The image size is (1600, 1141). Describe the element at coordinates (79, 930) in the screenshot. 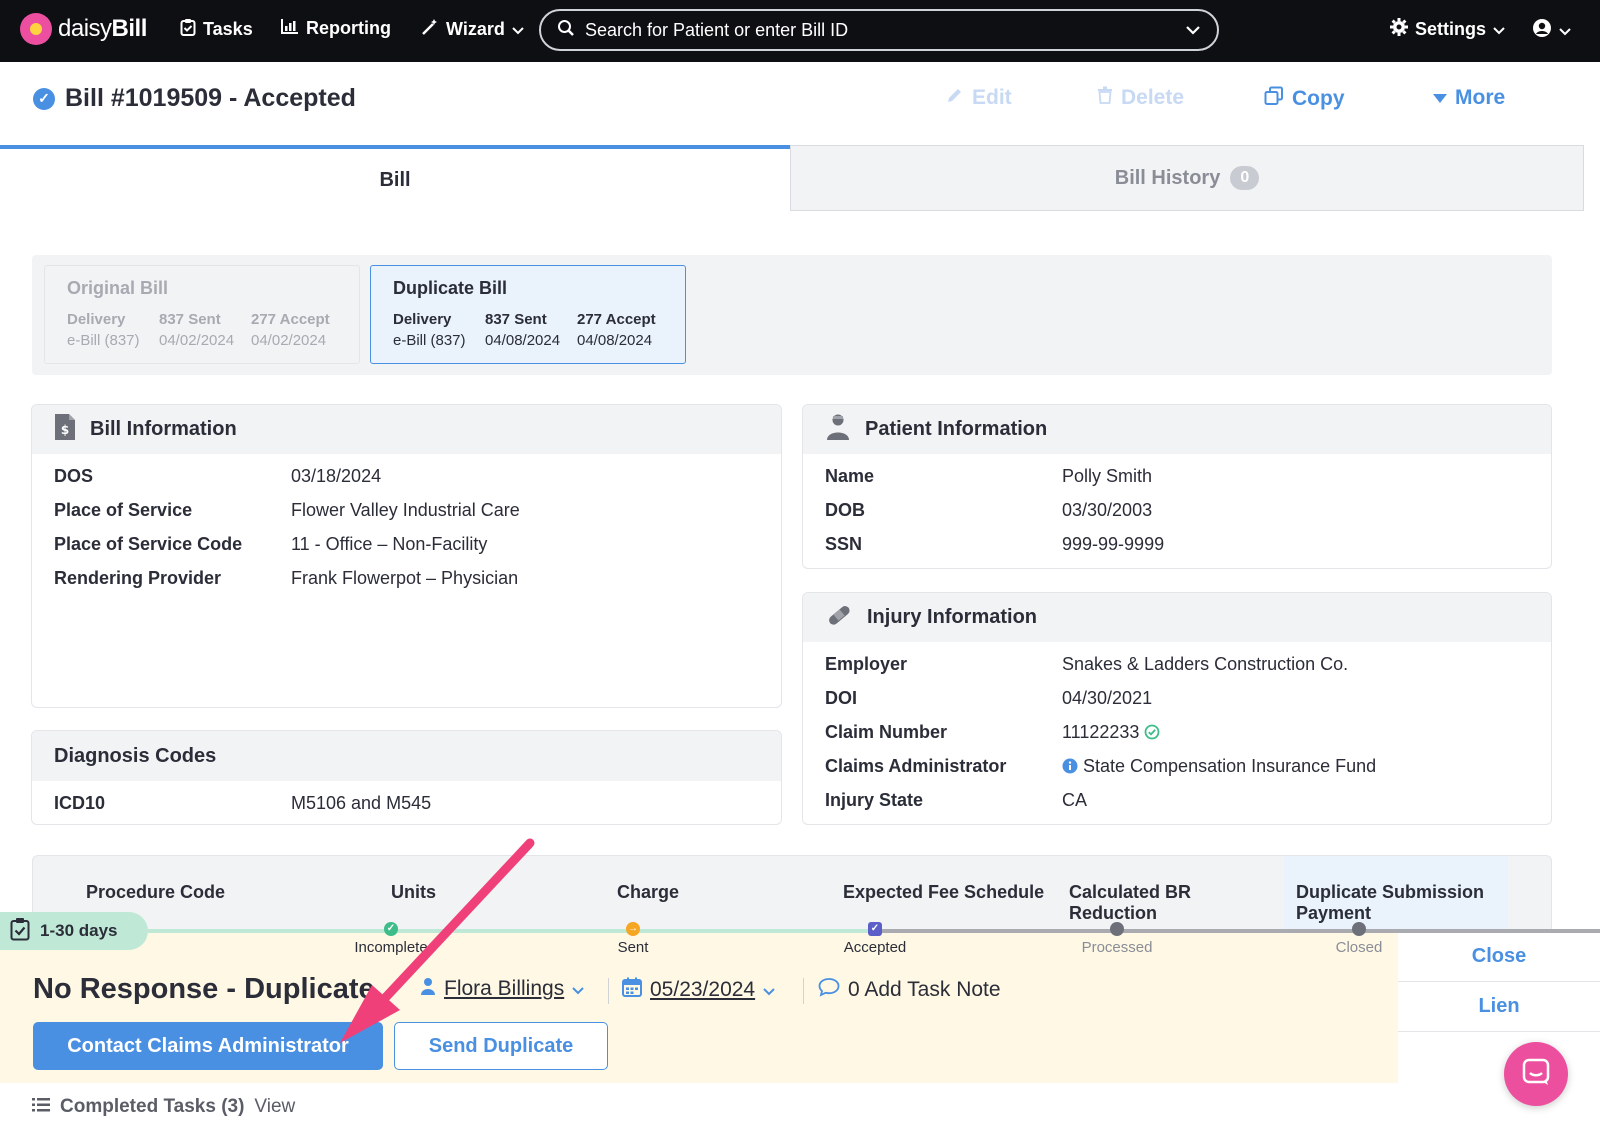

I see `task-age-label: 1-30 days` at that location.